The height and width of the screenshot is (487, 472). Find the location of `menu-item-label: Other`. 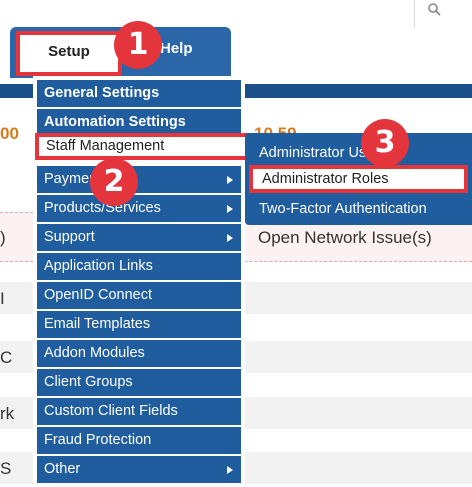

menu-item-label: Other is located at coordinates (62, 469).